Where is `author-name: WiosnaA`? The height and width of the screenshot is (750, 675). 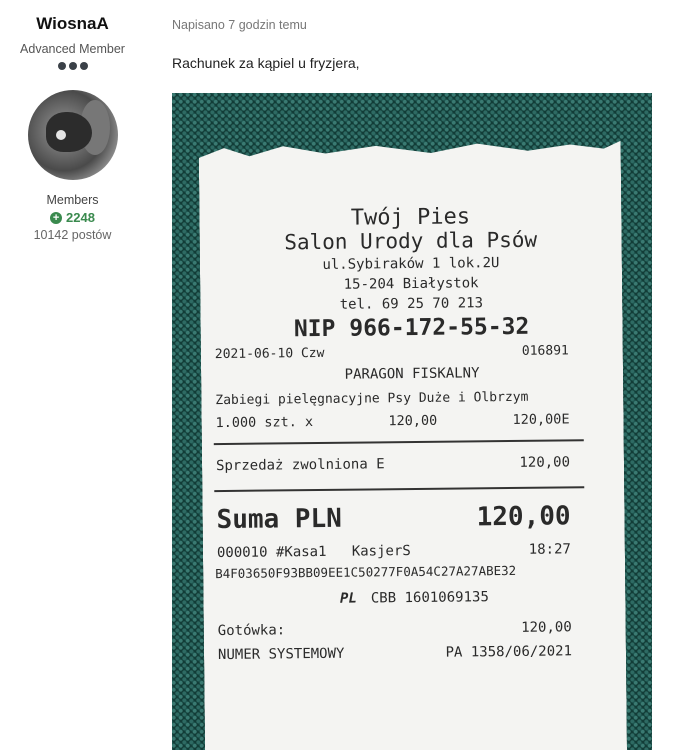 author-name: WiosnaA is located at coordinates (72, 24).